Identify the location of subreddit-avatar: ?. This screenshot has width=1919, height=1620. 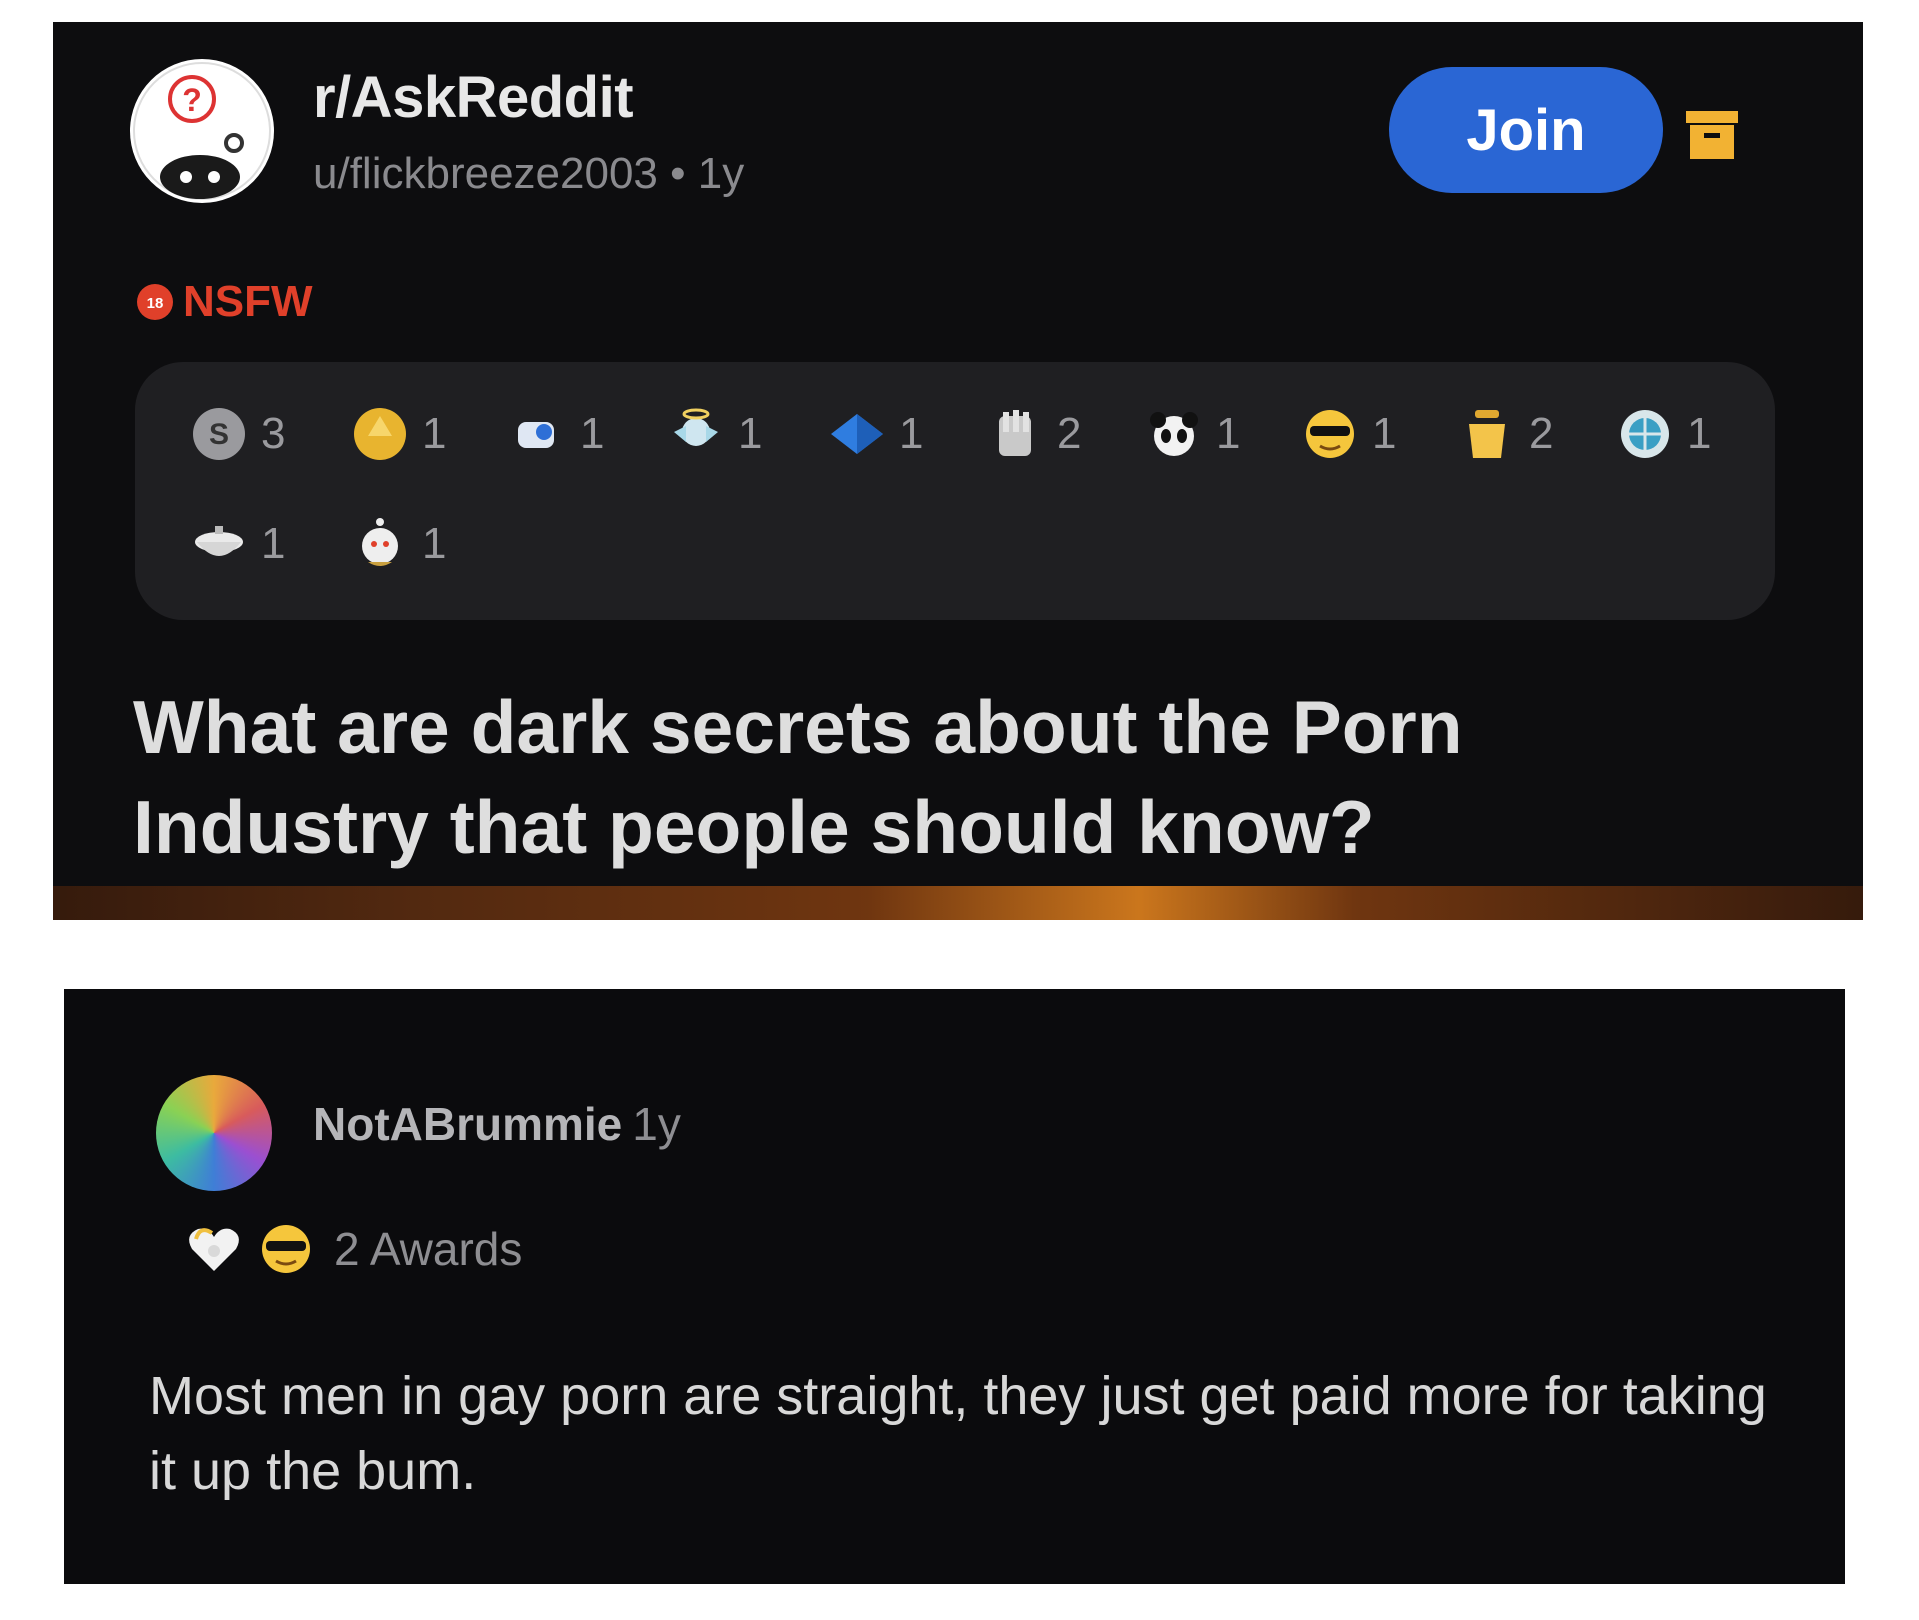
(202, 131).